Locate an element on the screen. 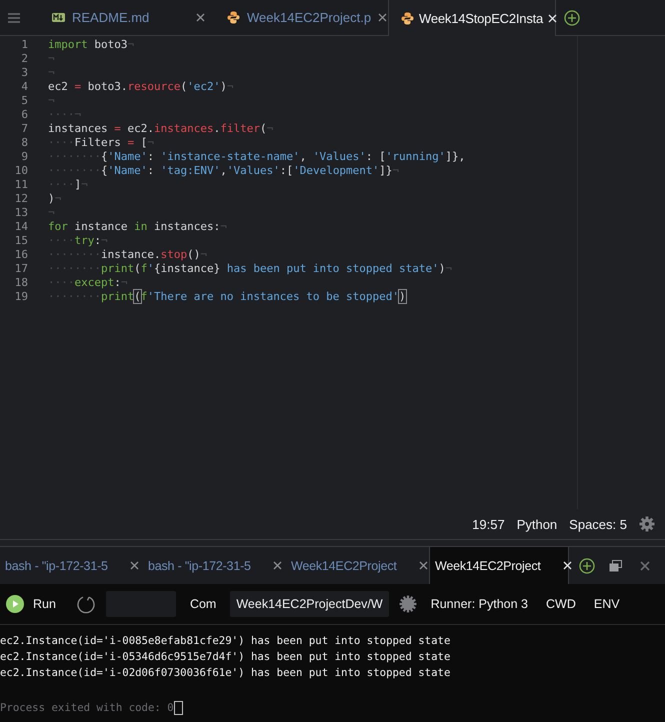 The height and width of the screenshot is (722, 665). code-line: ········print(f'There are no instances to be stopped') is located at coordinates (227, 297).